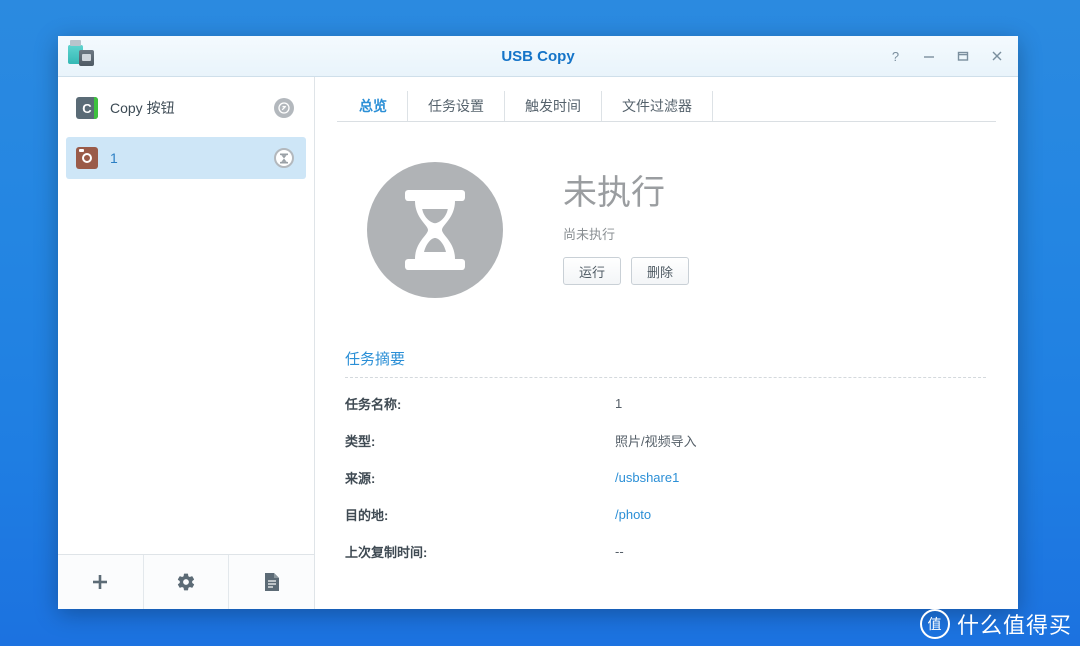  Describe the element at coordinates (386, 552) in the screenshot. I see `summary-key: 上次复制时间:` at that location.